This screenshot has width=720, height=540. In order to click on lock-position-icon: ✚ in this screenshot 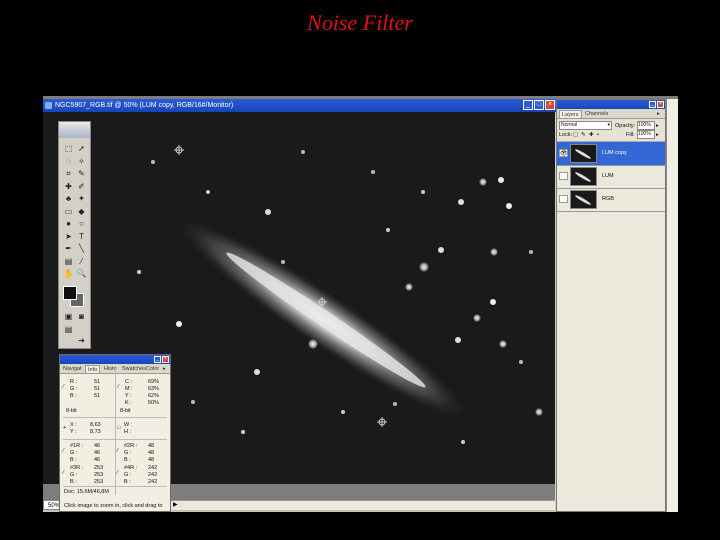, I will do `click(591, 135)`.